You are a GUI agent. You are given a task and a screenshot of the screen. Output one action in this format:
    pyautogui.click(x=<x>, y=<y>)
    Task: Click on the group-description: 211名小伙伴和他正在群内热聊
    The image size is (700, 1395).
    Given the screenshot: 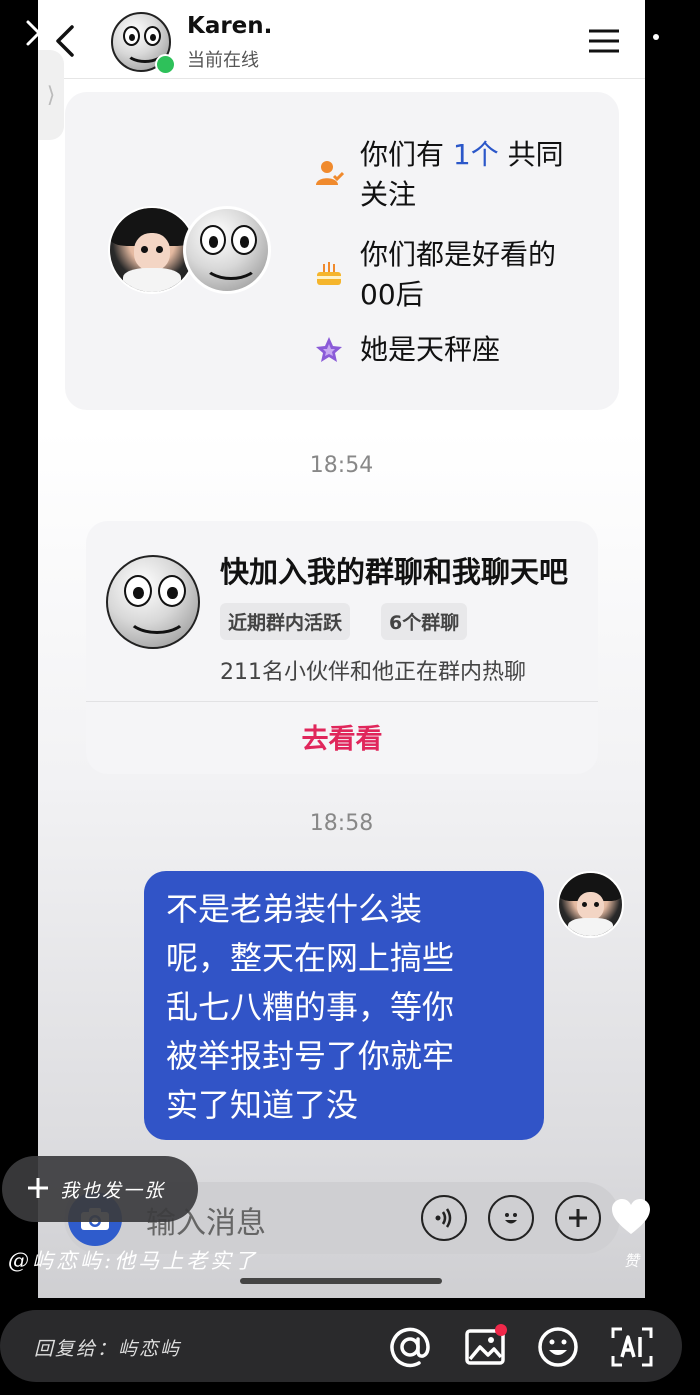 What is the action you would take?
    pyautogui.click(x=373, y=672)
    